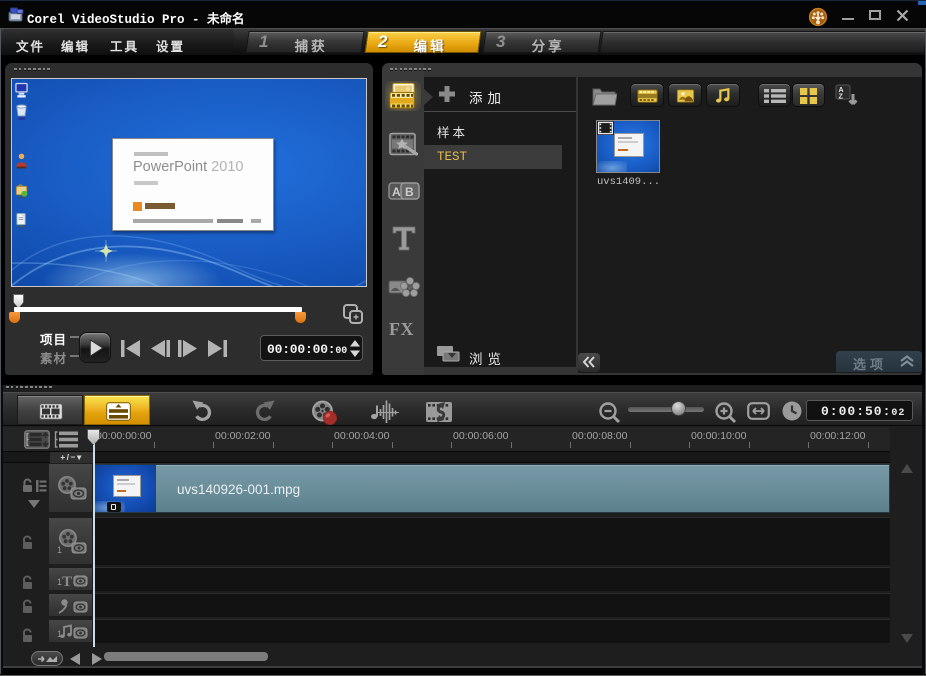 The image size is (926, 676). Describe the element at coordinates (396, 192) in the screenshot. I see `svg-text: A` at that location.